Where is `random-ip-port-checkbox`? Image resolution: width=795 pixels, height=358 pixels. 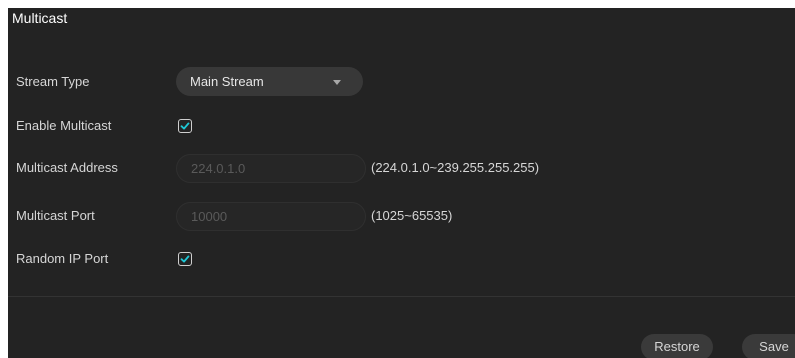 random-ip-port-checkbox is located at coordinates (185, 259).